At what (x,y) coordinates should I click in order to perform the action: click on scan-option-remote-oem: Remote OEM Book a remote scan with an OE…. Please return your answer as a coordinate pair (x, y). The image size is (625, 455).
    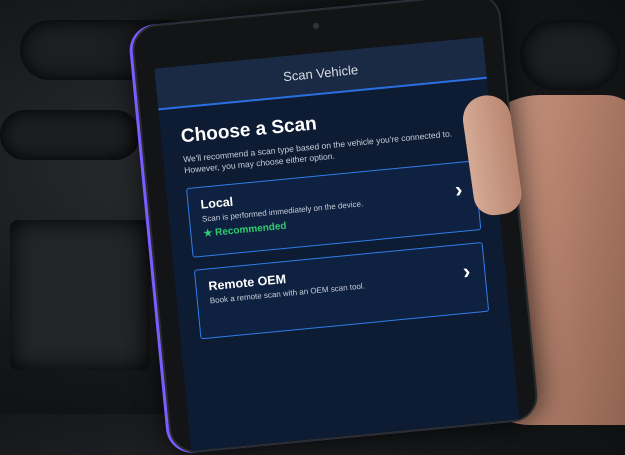
    Looking at the image, I should click on (341, 290).